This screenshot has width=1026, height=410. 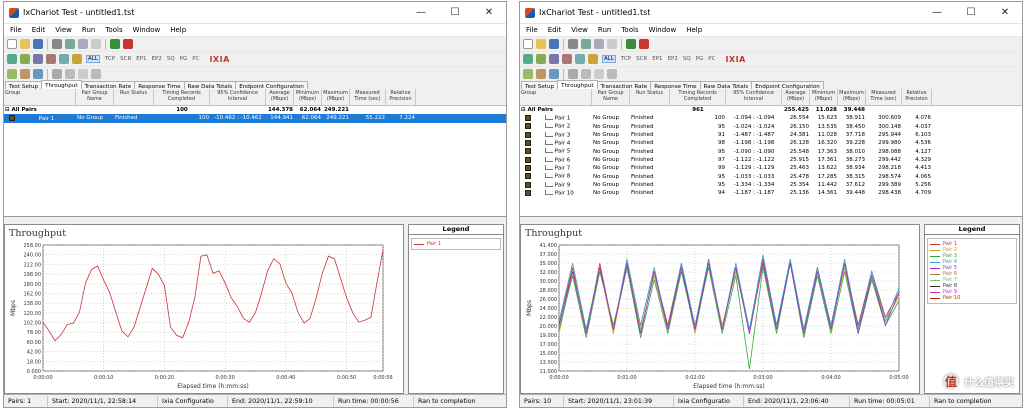 I want to click on legend-item: Pair 1, so click(x=456, y=244).